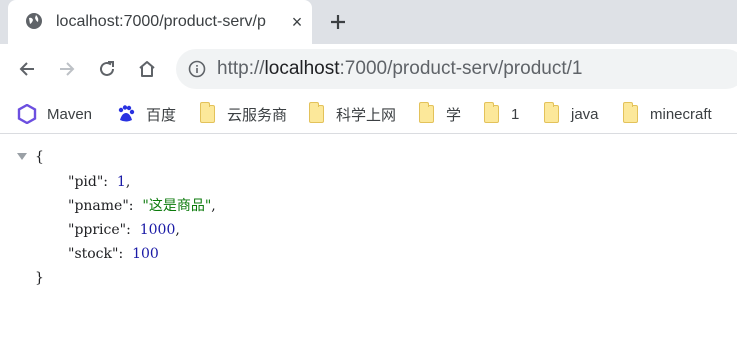 This screenshot has height=341, width=737. What do you see at coordinates (27, 114) in the screenshot?
I see `maven-hexagon-icon` at bounding box center [27, 114].